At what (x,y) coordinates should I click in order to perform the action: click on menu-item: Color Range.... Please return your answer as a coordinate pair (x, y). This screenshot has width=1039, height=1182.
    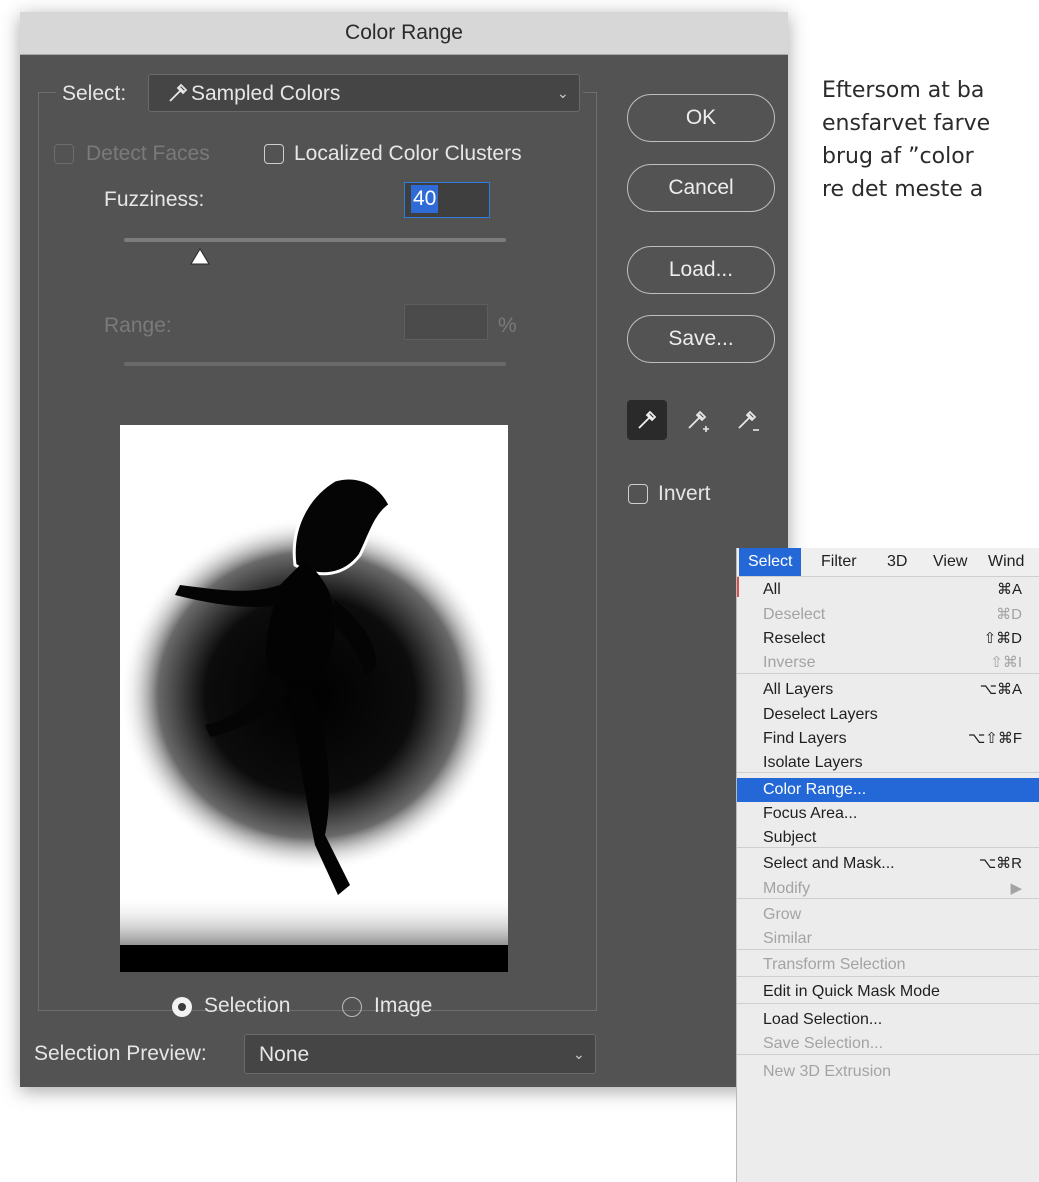
    Looking at the image, I should click on (888, 790).